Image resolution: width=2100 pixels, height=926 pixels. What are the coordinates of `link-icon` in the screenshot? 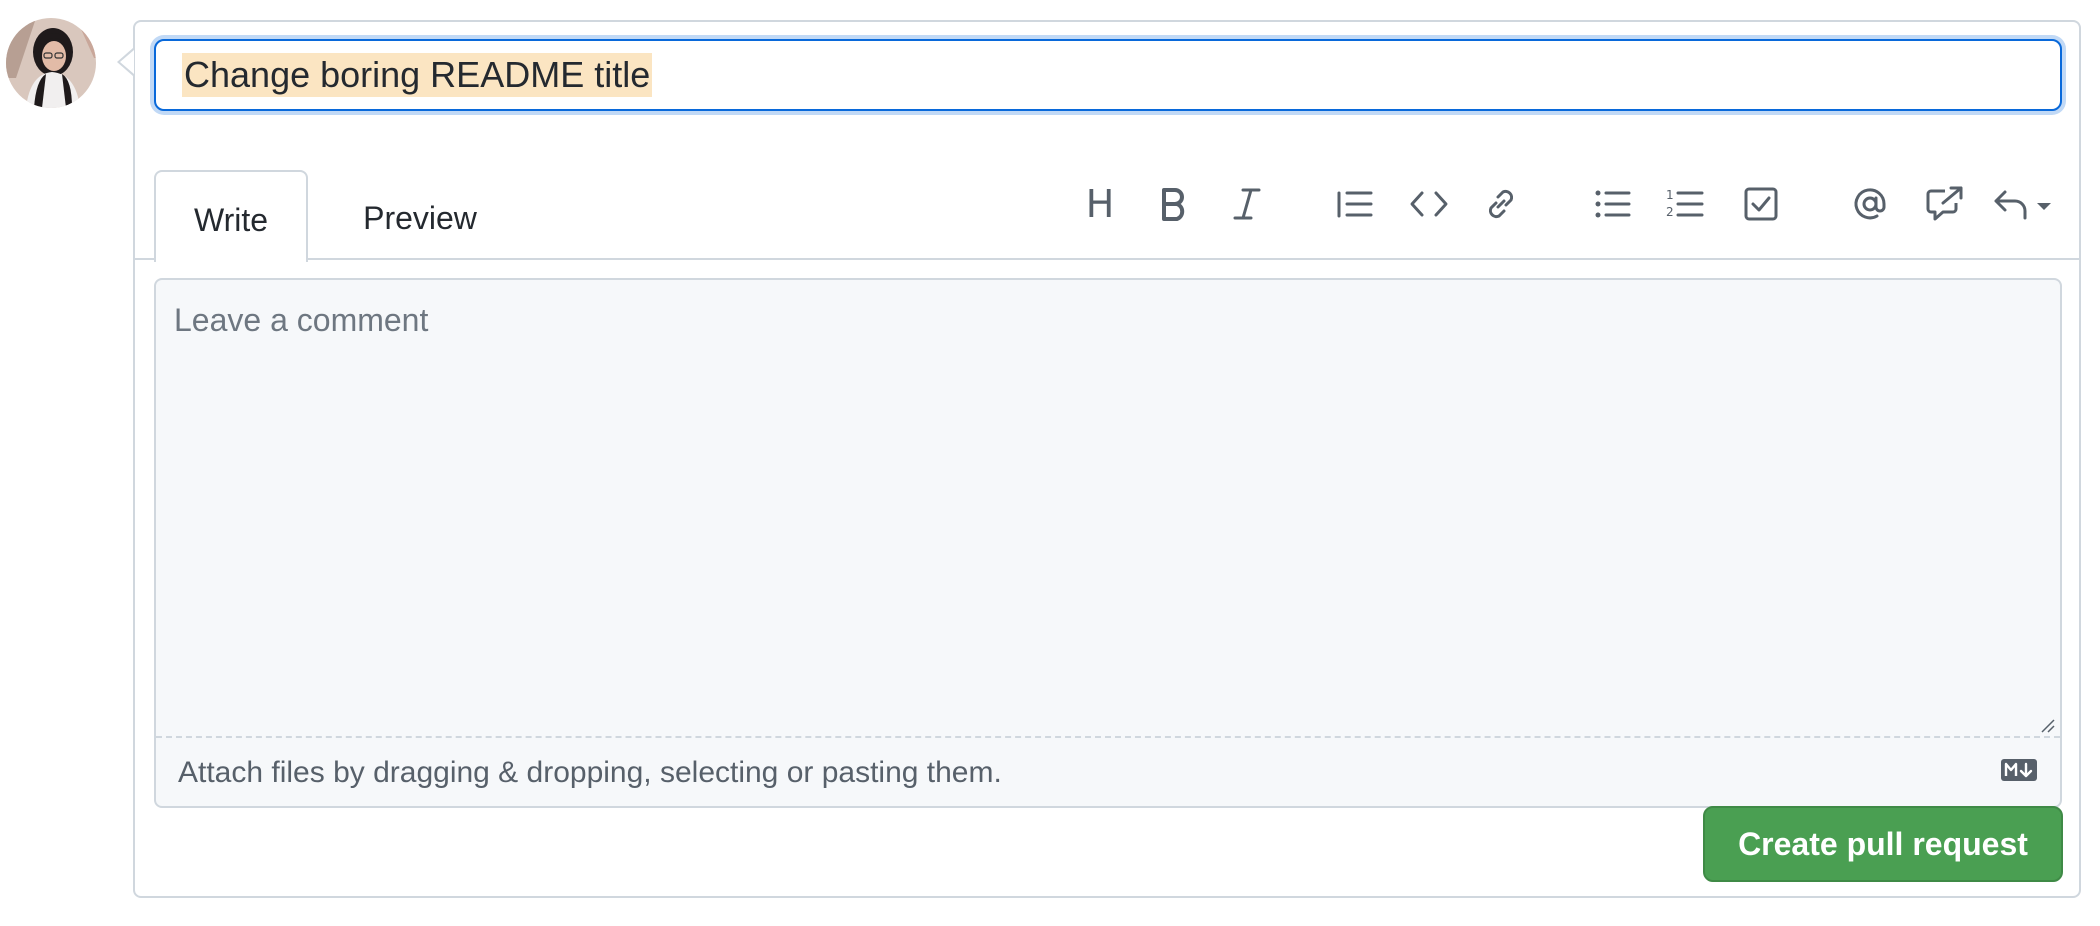 It's located at (1501, 204).